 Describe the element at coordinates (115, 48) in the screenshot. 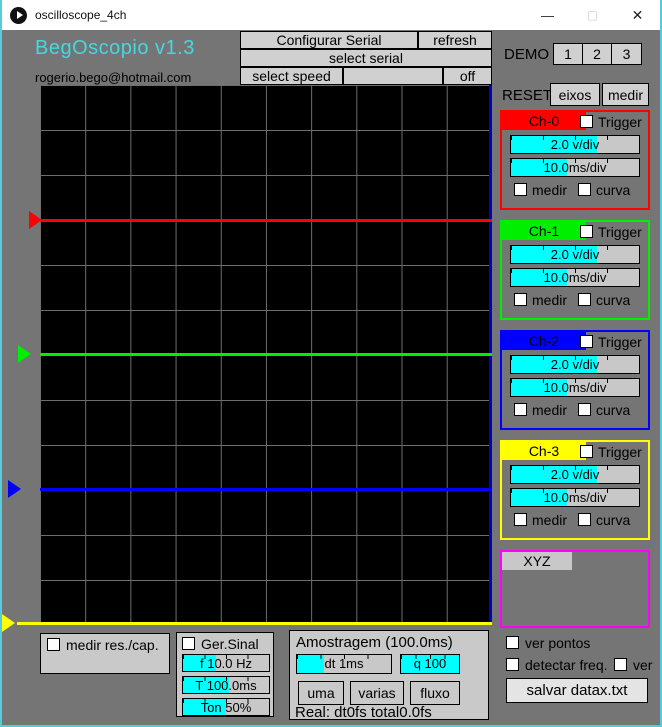

I see `app-title: BegOscopio v1.3` at that location.